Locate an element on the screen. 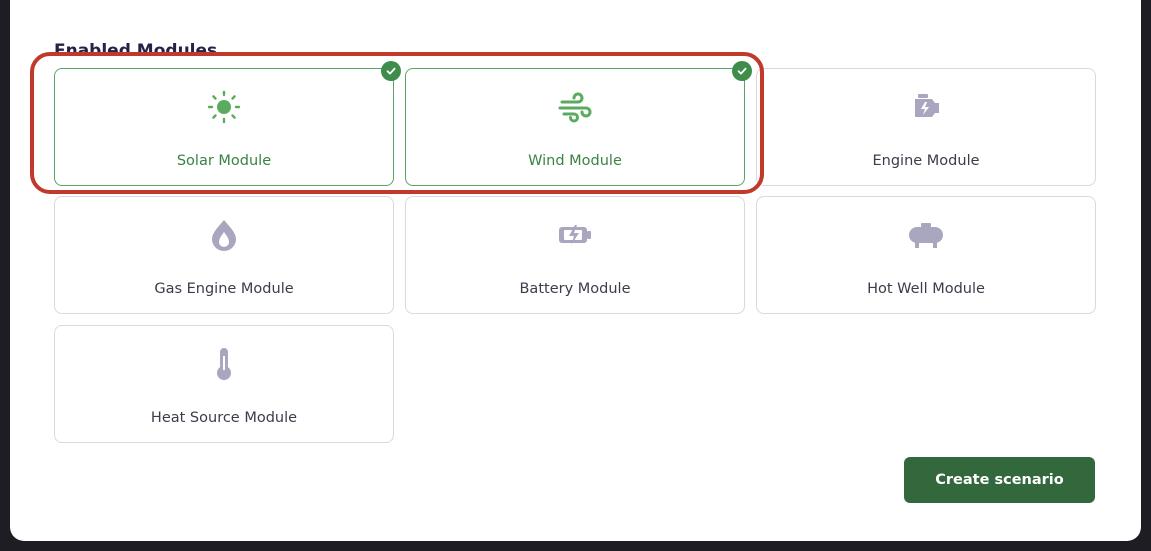  module-label: Solar Module is located at coordinates (224, 161).